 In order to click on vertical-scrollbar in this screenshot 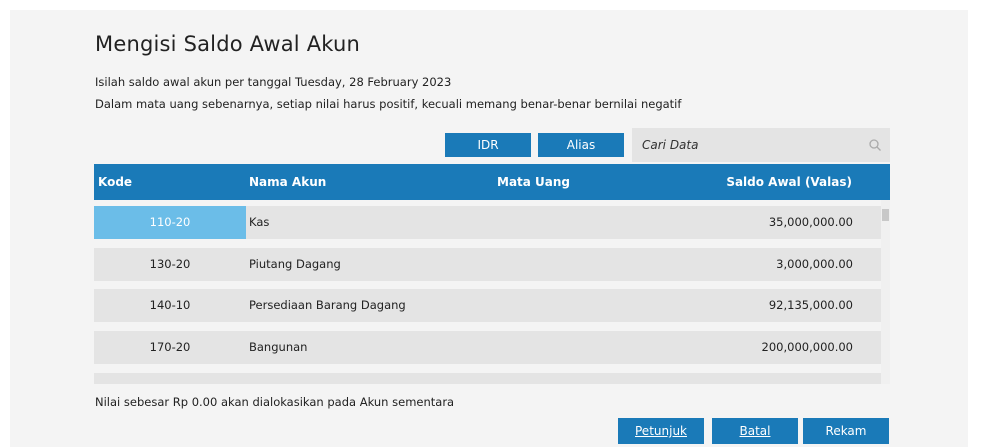, I will do `click(885, 292)`.